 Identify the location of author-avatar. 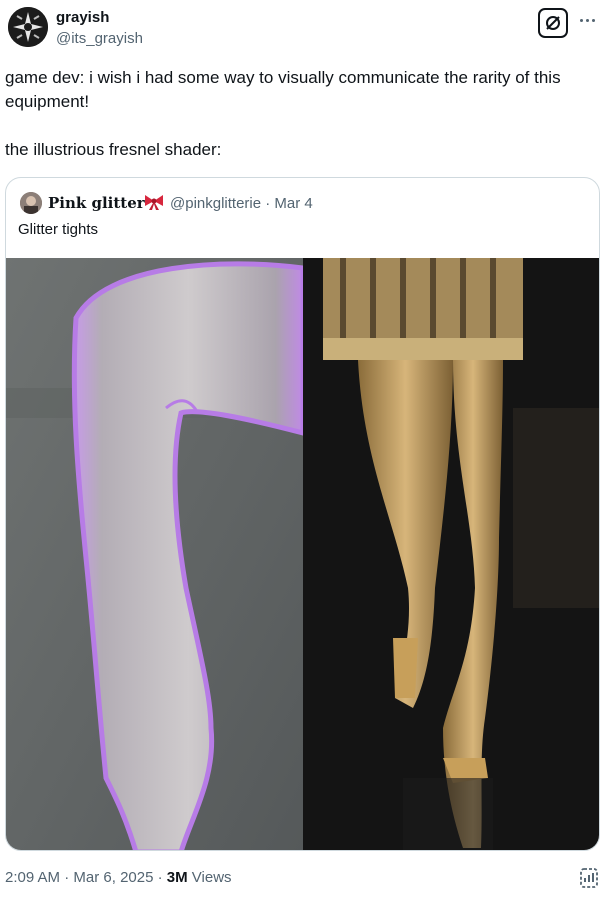
(28, 27).